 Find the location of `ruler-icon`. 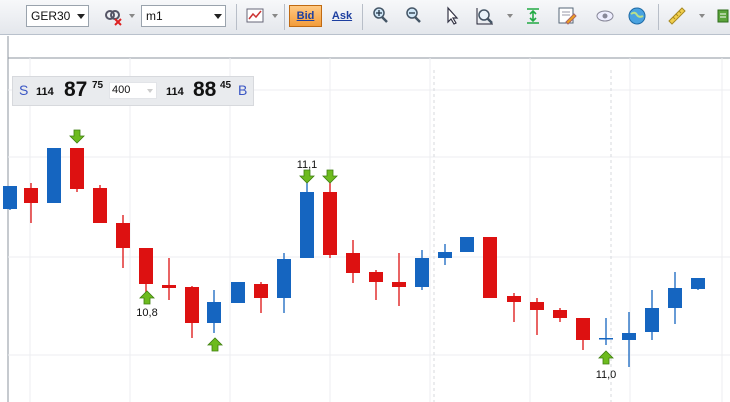

ruler-icon is located at coordinates (677, 16).